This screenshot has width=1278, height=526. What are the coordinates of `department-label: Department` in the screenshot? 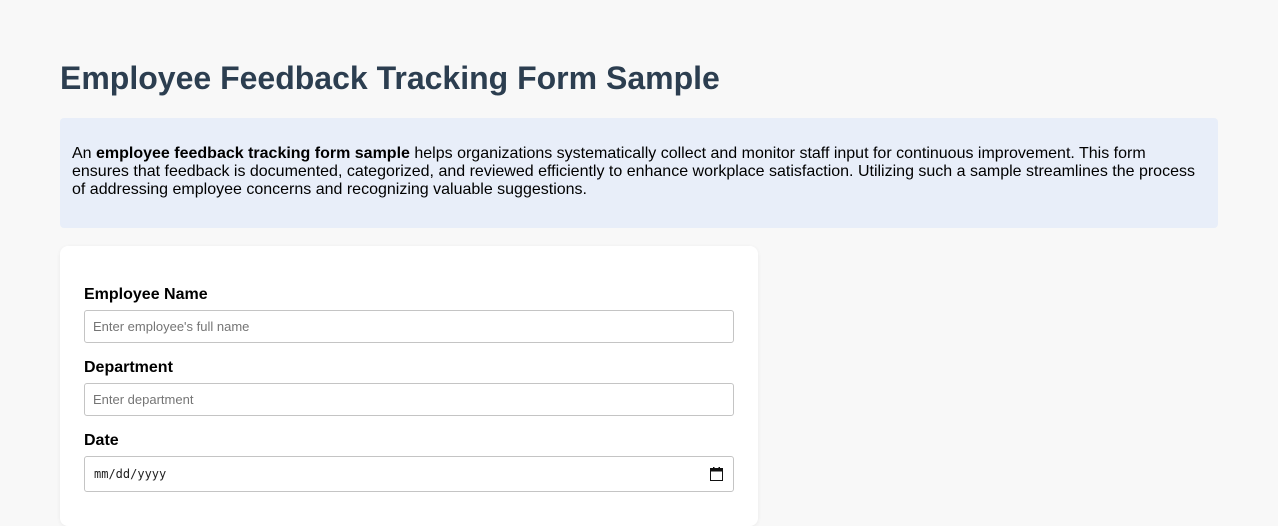 It's located at (128, 367).